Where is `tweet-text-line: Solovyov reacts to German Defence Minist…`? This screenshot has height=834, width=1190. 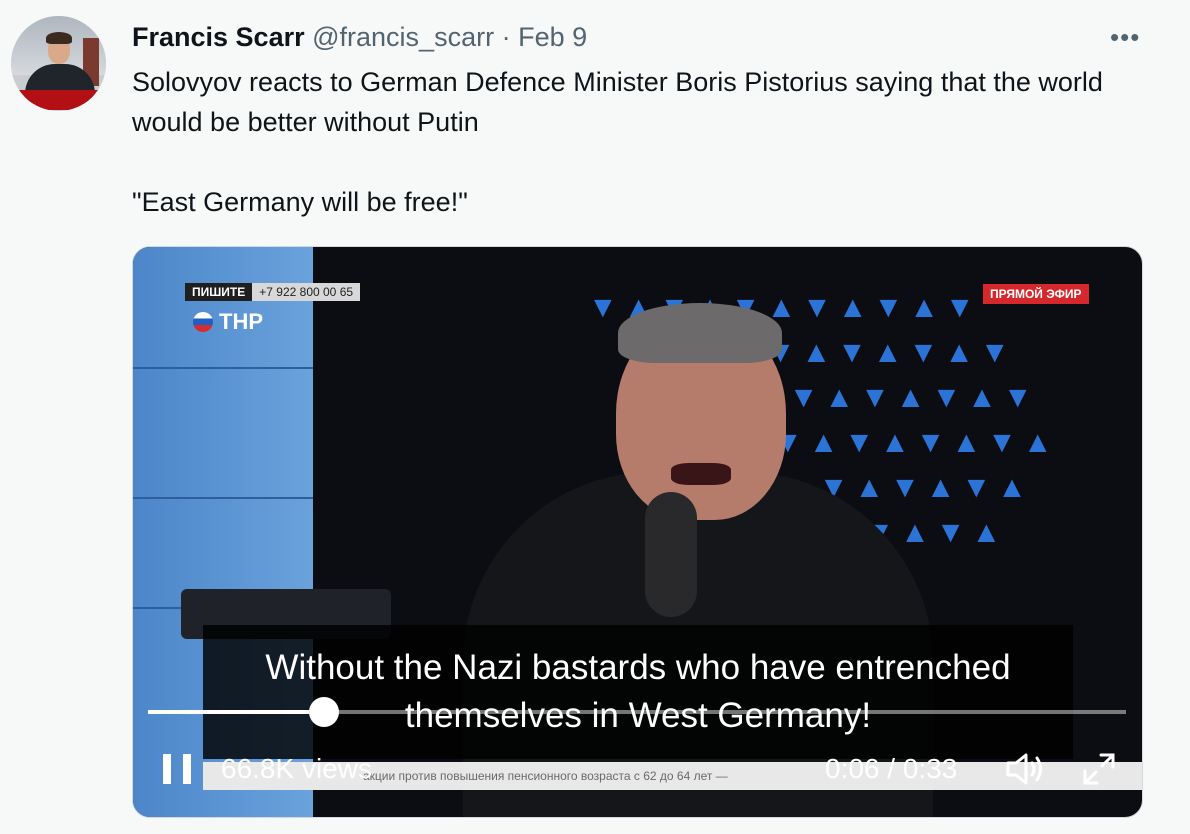
tweet-text-line: Solovyov reacts to German Defence Minist… is located at coordinates (617, 102).